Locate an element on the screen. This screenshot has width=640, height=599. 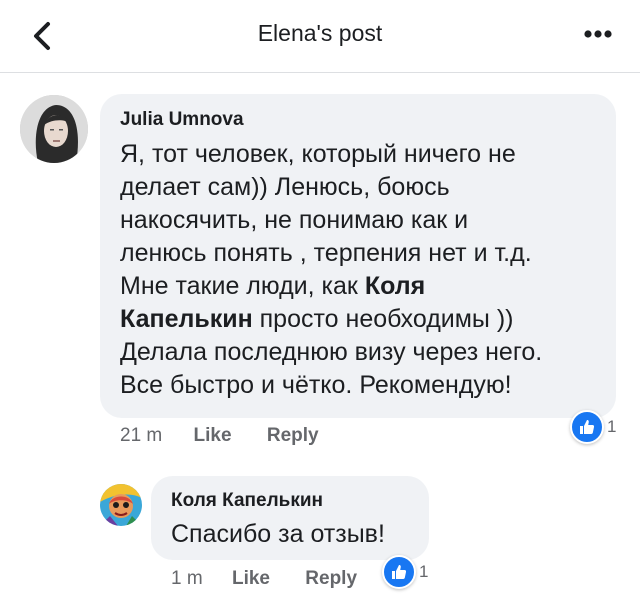
reply-bubble: Коля Капелькин Спасибо за отзыв! is located at coordinates (290, 518).